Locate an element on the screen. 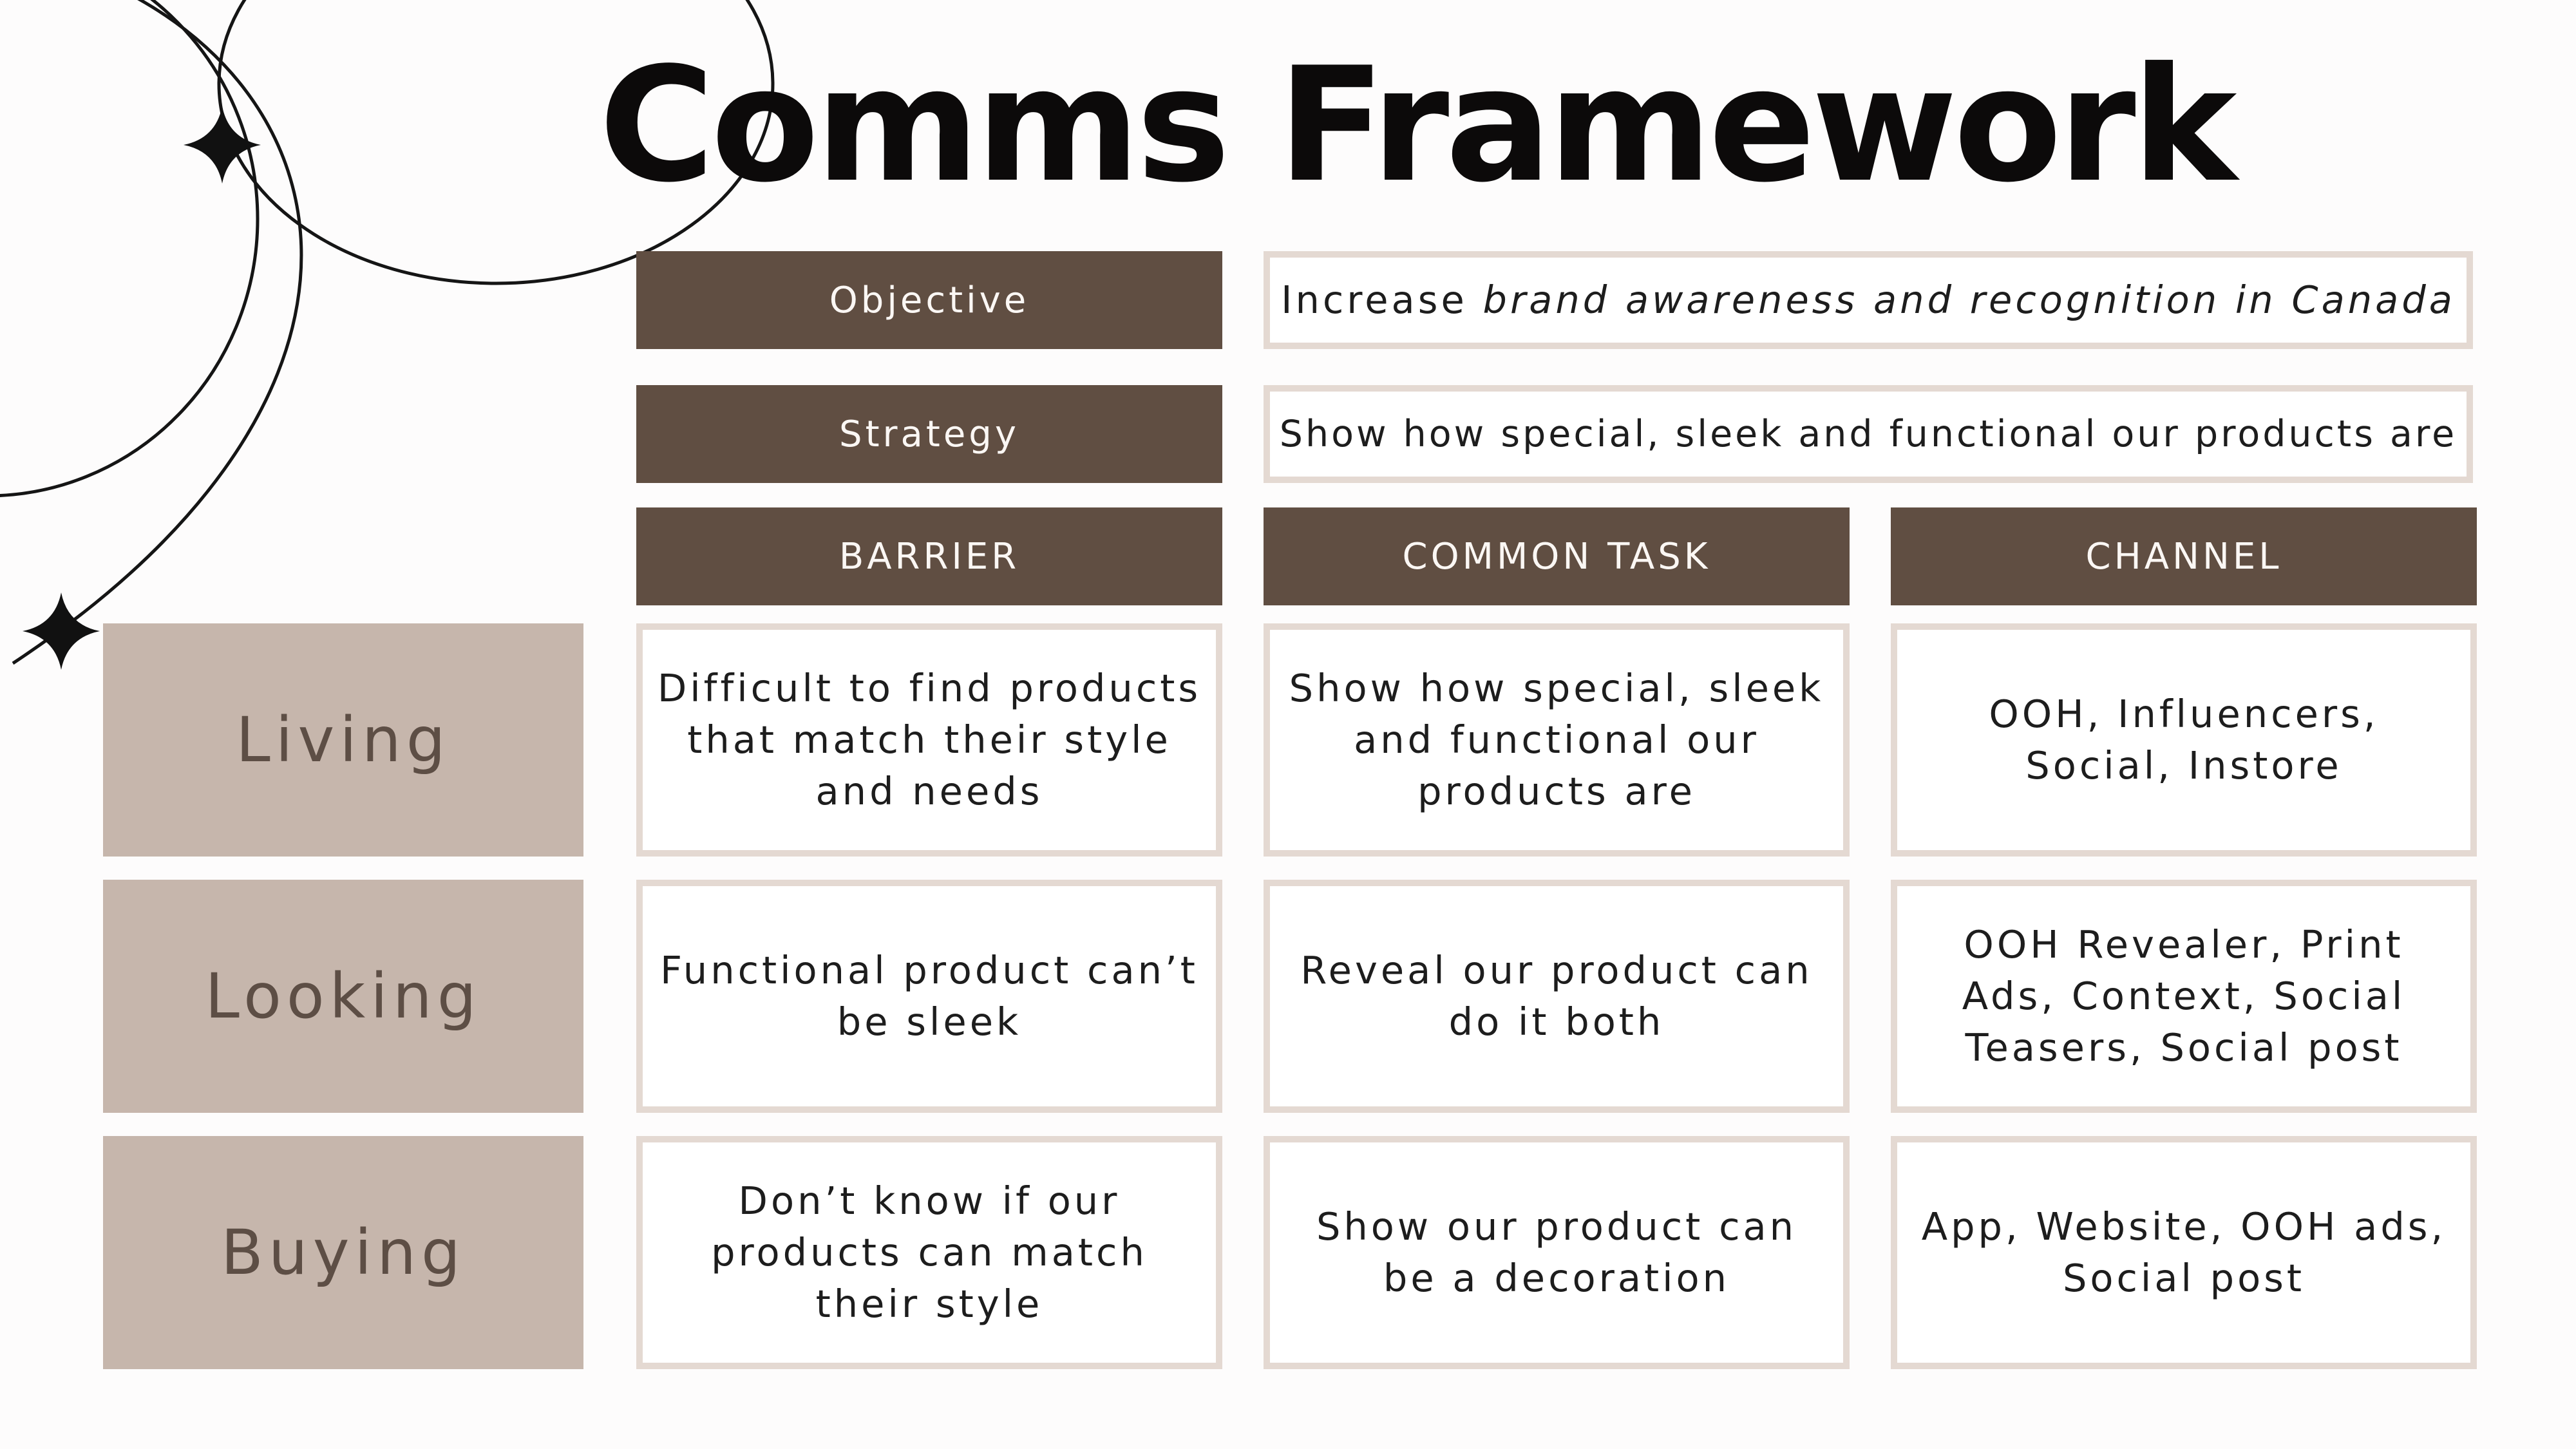 The image size is (2576, 1449). barrier-text: Functional product can’t be sleek is located at coordinates (929, 996).